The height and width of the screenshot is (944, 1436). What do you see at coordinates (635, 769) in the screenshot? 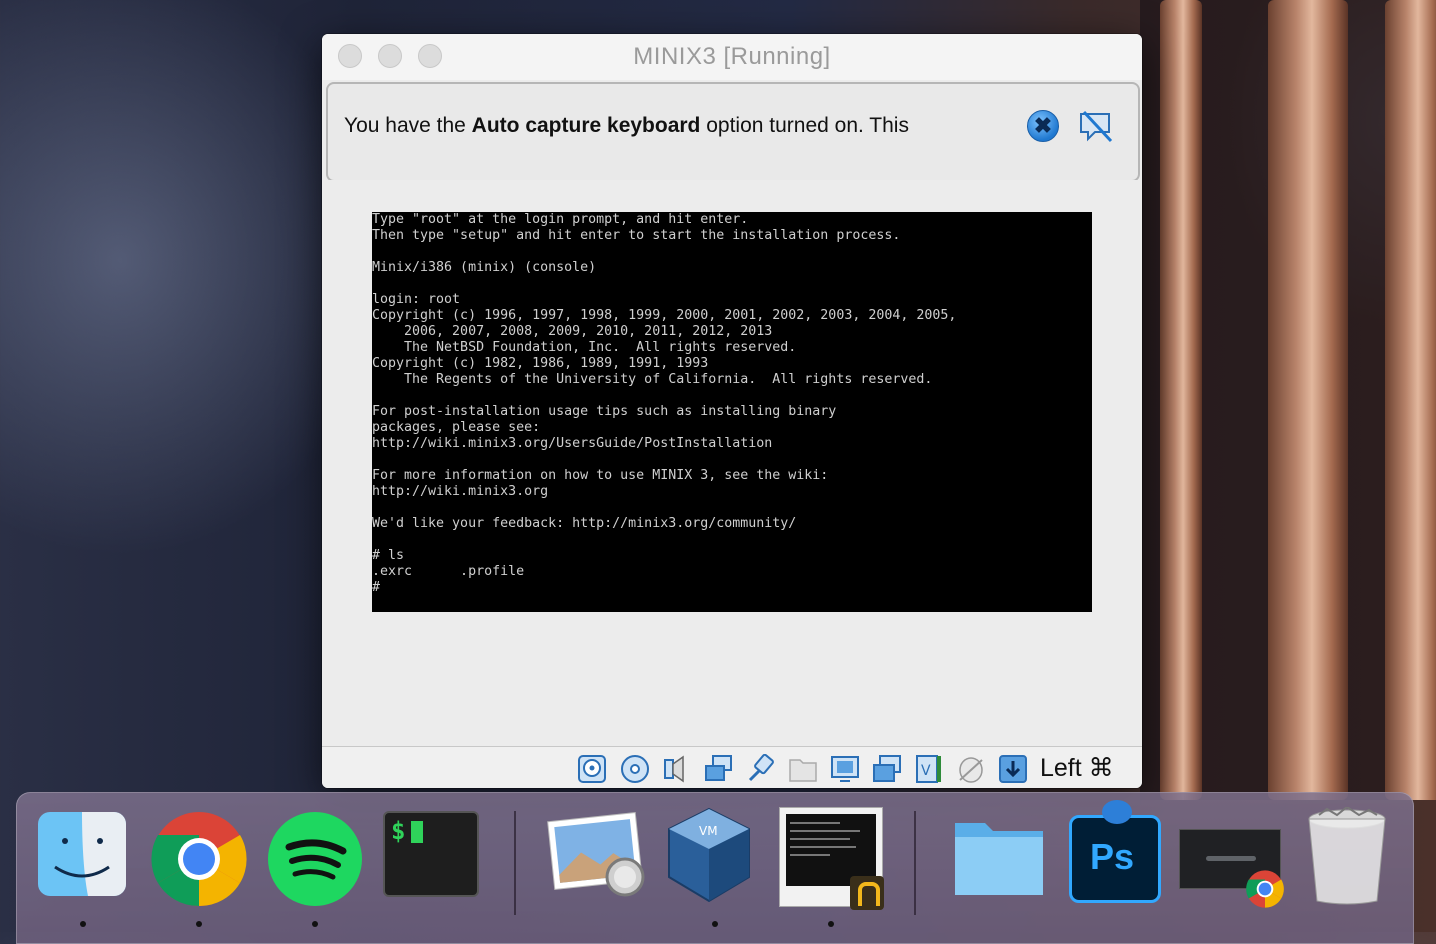
I see `optical-disk-icon` at bounding box center [635, 769].